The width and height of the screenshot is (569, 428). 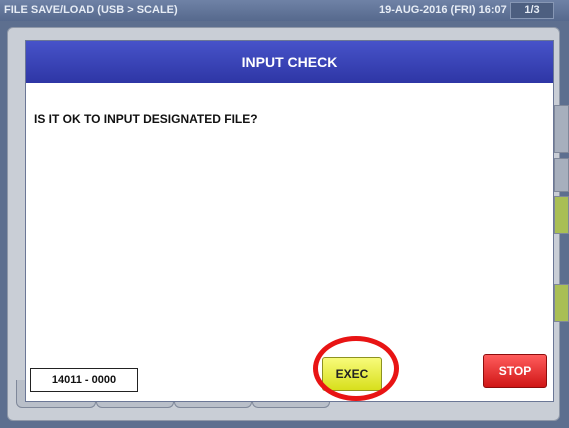 I want to click on screen-title: FILE SAVE/LOAD (USB > SCALE), so click(x=91, y=10).